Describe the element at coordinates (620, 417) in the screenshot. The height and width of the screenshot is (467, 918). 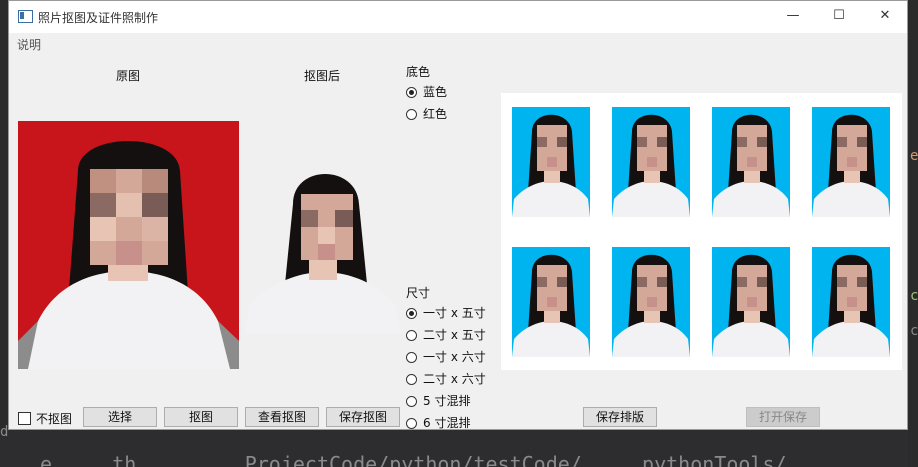
I see `save-layout-button: 保存排版` at that location.